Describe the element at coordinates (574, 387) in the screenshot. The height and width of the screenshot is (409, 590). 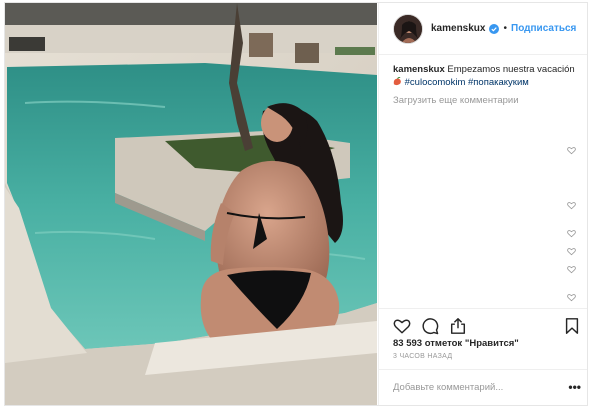
I see `more-options-button: •••` at that location.